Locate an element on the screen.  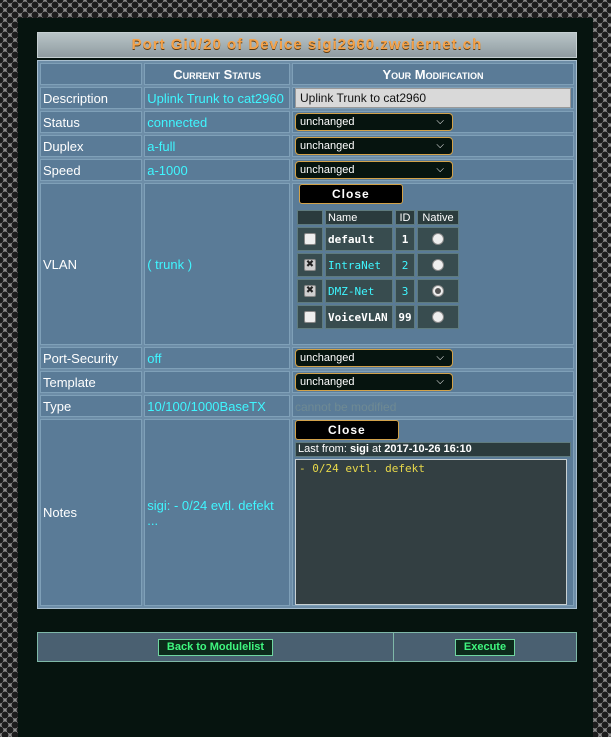
label-template: Template is located at coordinates (91, 382).